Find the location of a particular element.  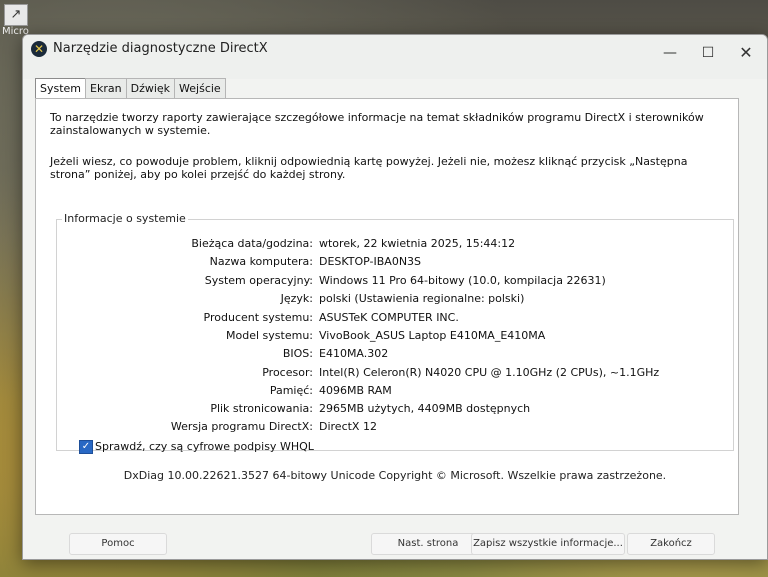

whql-checkbox-label: Sprawdź, czy są cyfrowe podpisy WHQL is located at coordinates (204, 446).